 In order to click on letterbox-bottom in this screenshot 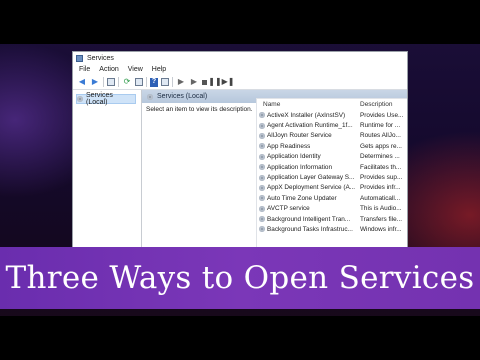, I will do `click(240, 338)`.